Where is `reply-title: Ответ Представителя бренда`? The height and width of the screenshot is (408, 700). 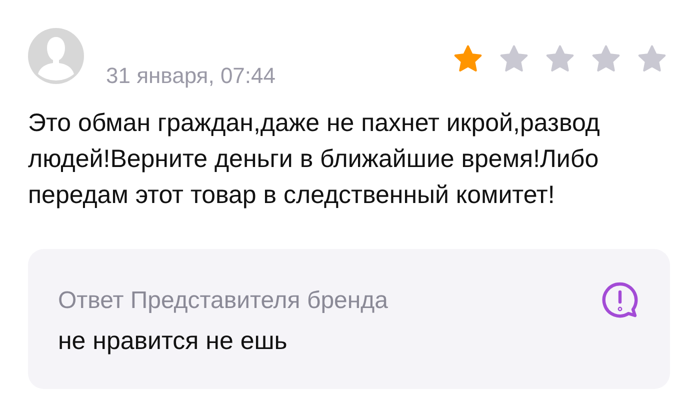 reply-title: Ответ Представителя бренда is located at coordinates (223, 301).